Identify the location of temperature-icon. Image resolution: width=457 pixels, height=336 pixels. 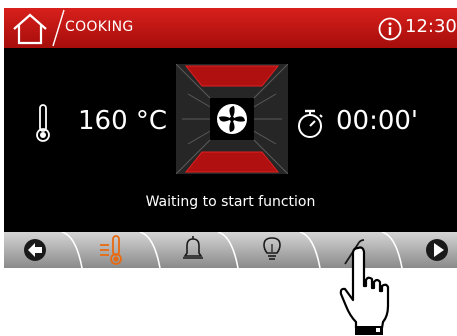
(114, 250).